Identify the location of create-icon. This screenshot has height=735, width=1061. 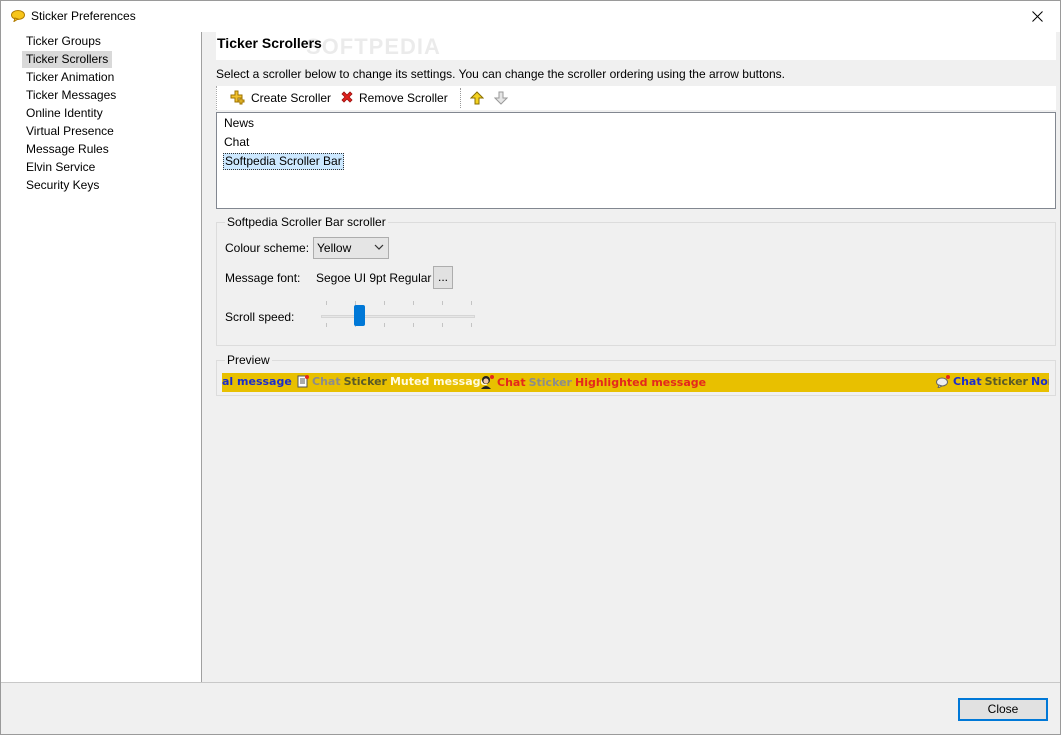
(237, 97).